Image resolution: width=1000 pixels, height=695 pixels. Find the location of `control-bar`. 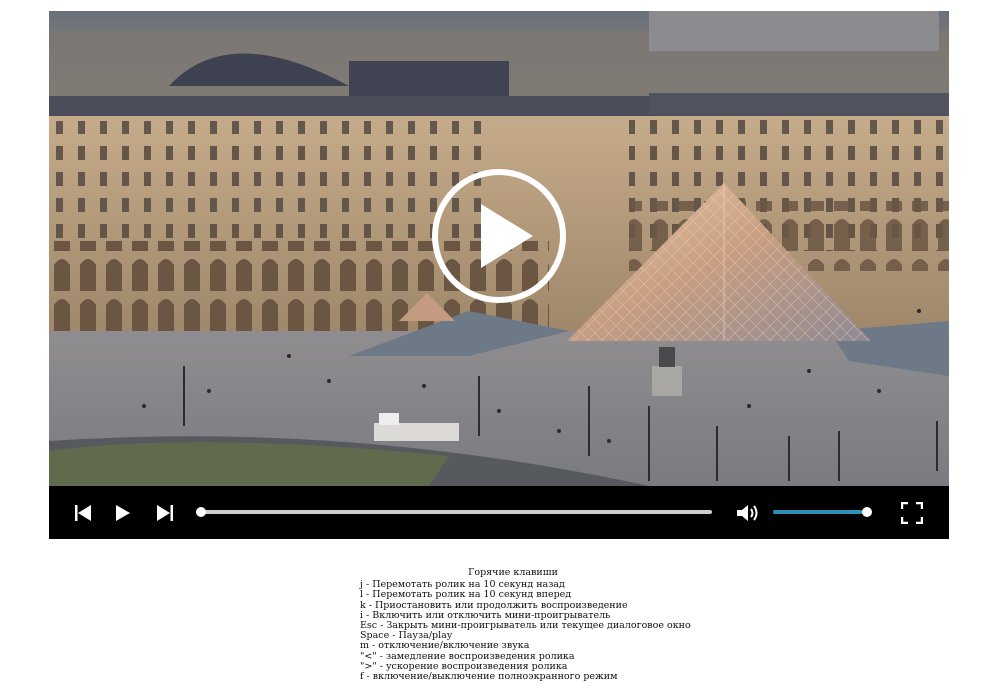

control-bar is located at coordinates (499, 512).